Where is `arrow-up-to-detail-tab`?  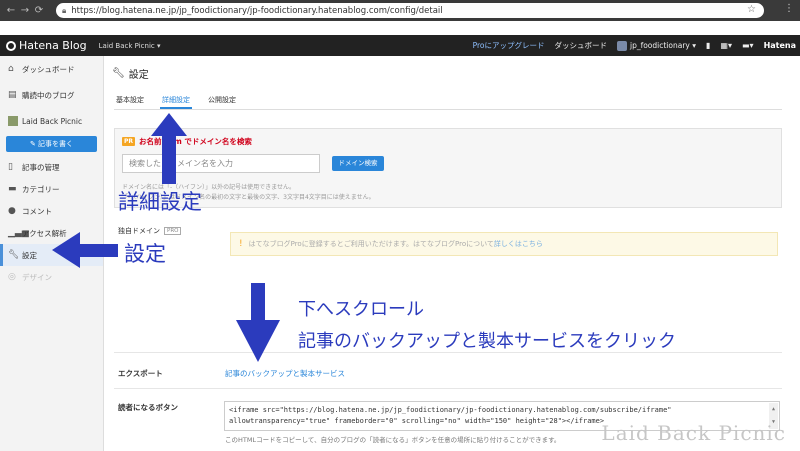 arrow-up-to-detail-tab is located at coordinates (169, 148).